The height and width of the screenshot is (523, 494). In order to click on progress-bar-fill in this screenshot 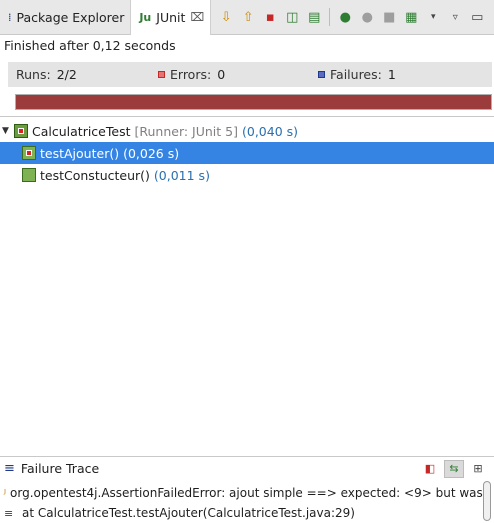, I will do `click(253, 102)`.